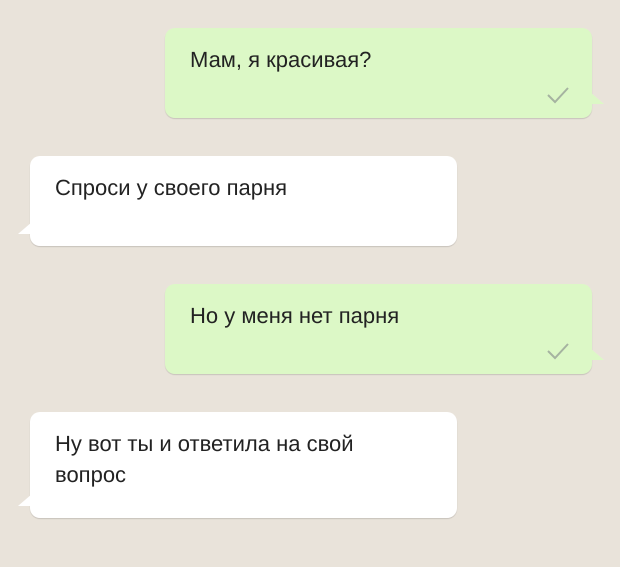 The width and height of the screenshot is (620, 567). Describe the element at coordinates (171, 188) in the screenshot. I see `message-text: Спроси у своего парня` at that location.